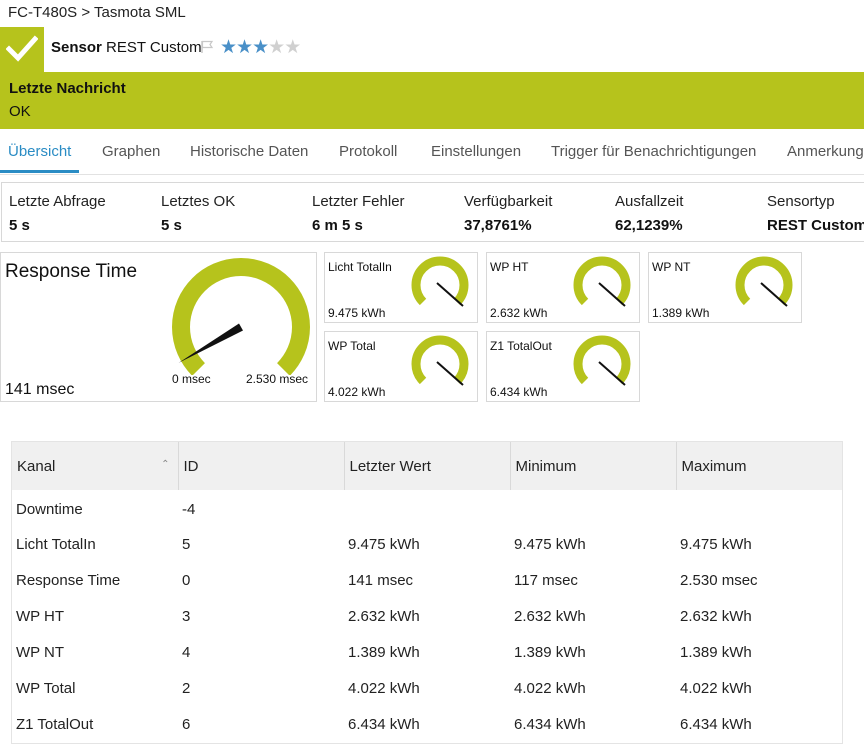 The image size is (864, 752). I want to click on column-header-minimum: Minimum, so click(593, 466).